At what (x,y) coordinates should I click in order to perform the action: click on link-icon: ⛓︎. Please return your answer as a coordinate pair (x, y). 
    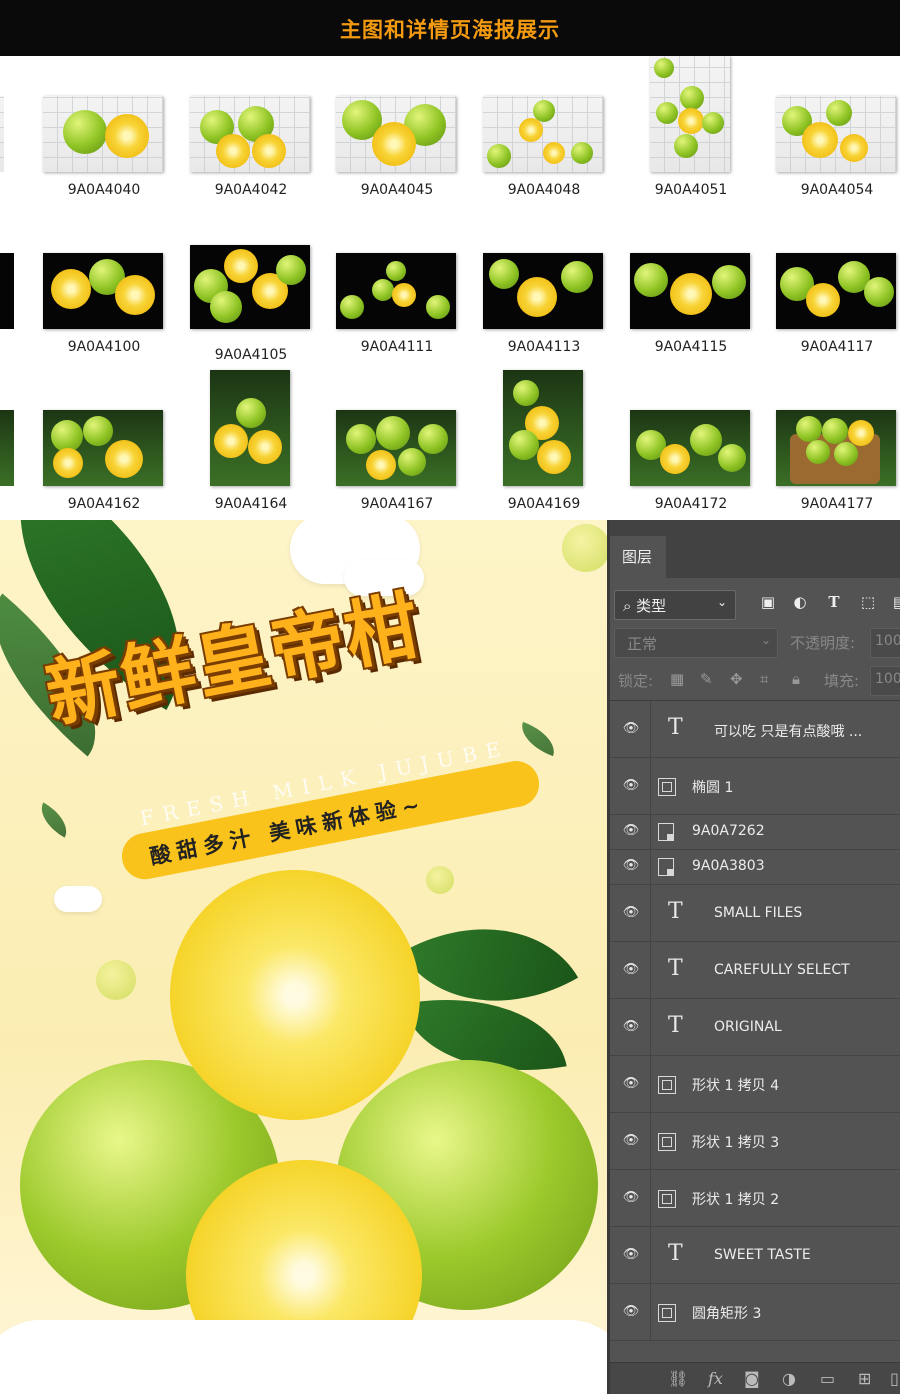
    Looking at the image, I should click on (678, 1378).